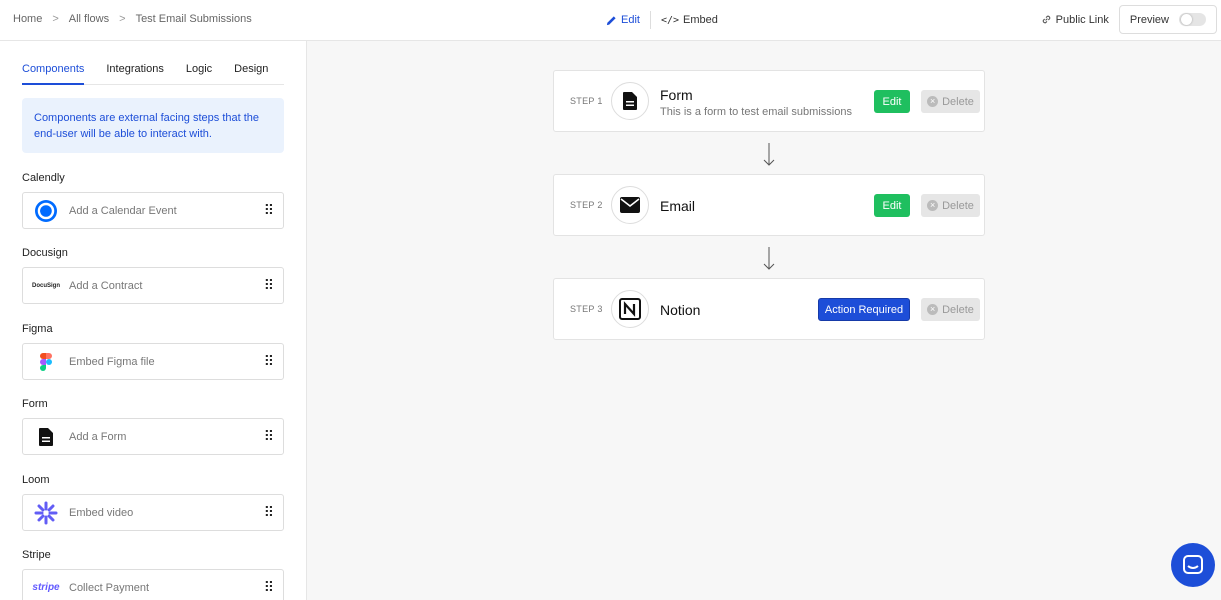 Image resolution: width=1221 pixels, height=600 pixels. I want to click on code-icon: </>, so click(670, 20).